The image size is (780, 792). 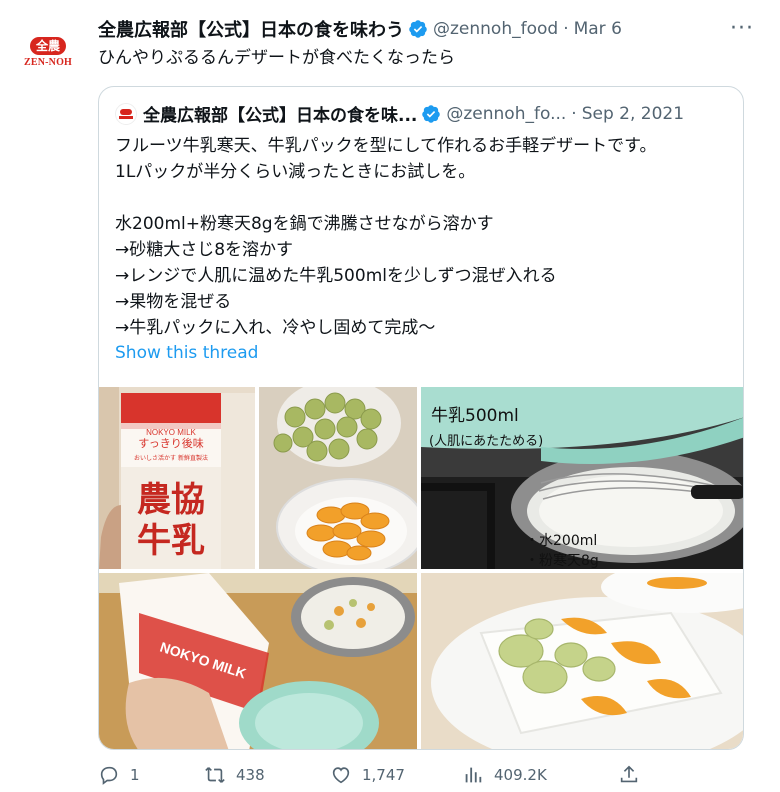 What do you see at coordinates (582, 478) in the screenshot?
I see `photo-pot: 牛乳500ml (人肌にあたためる) ・水200ml ・粉寒天8g` at bounding box center [582, 478].